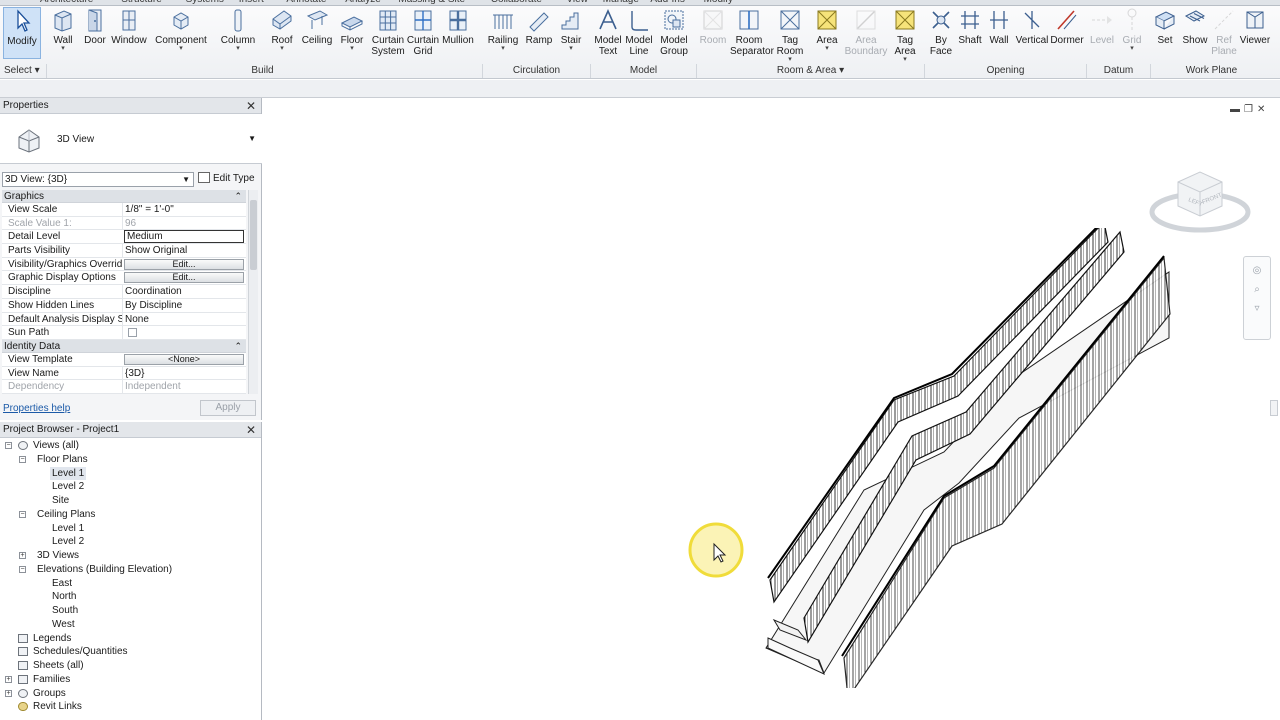  What do you see at coordinates (458, 26) in the screenshot?
I see `mullion-button: Mullion` at bounding box center [458, 26].